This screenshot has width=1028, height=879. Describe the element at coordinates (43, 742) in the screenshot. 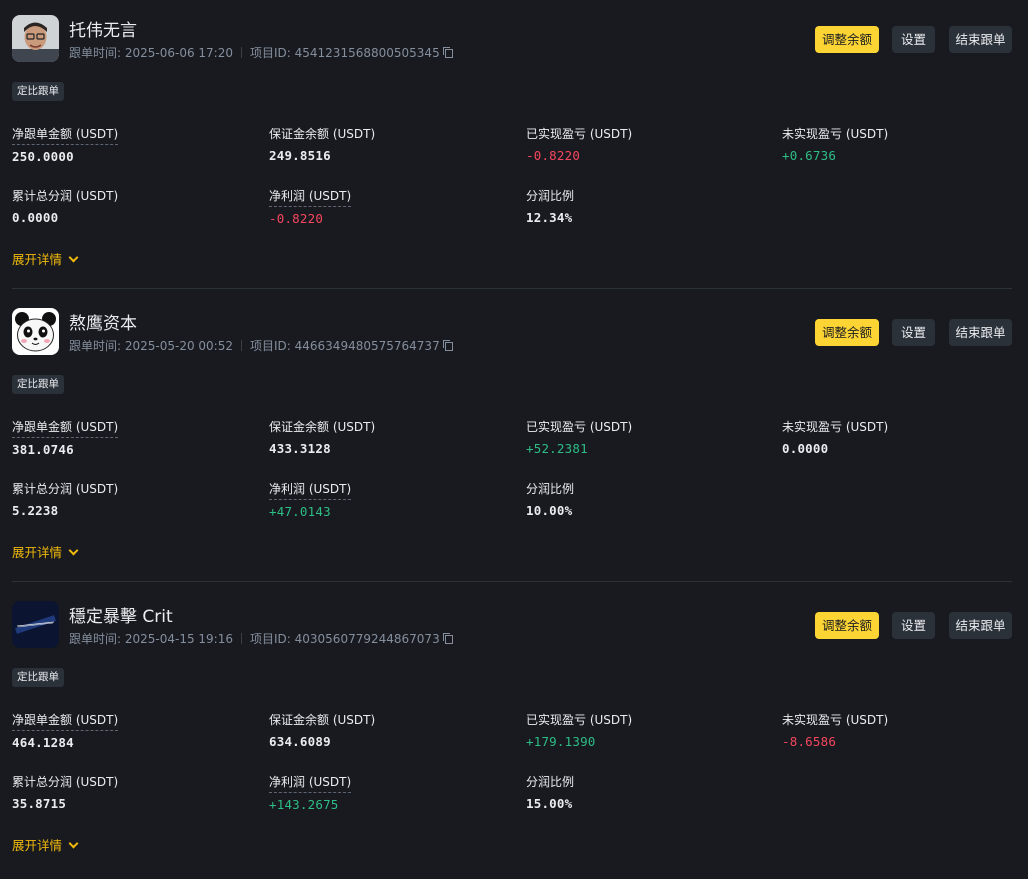

I see `stat-value: 464.1284` at that location.